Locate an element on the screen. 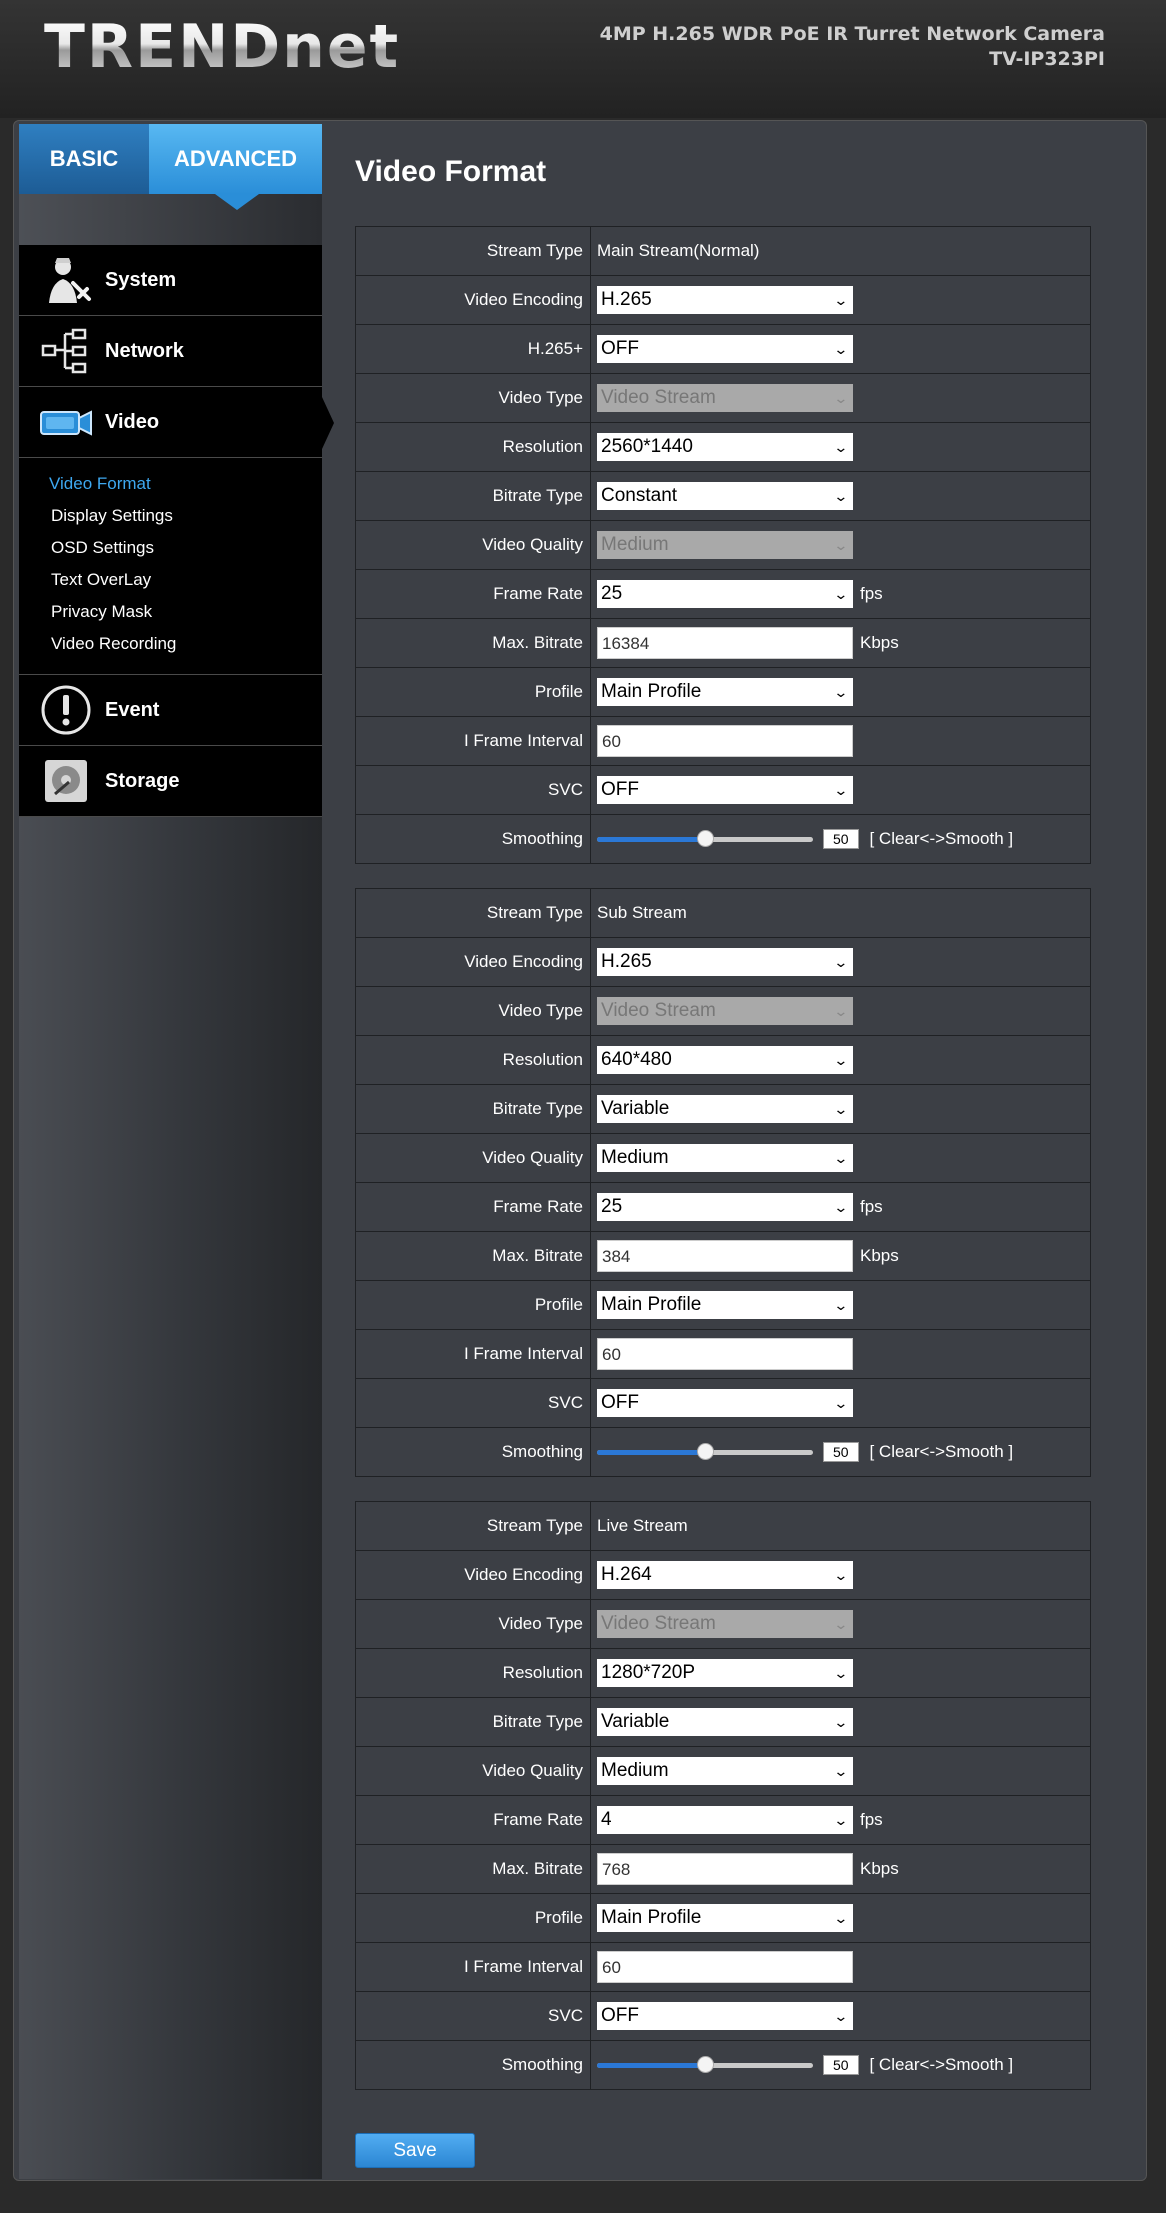  sidebar-item-label: Network is located at coordinates (144, 350).